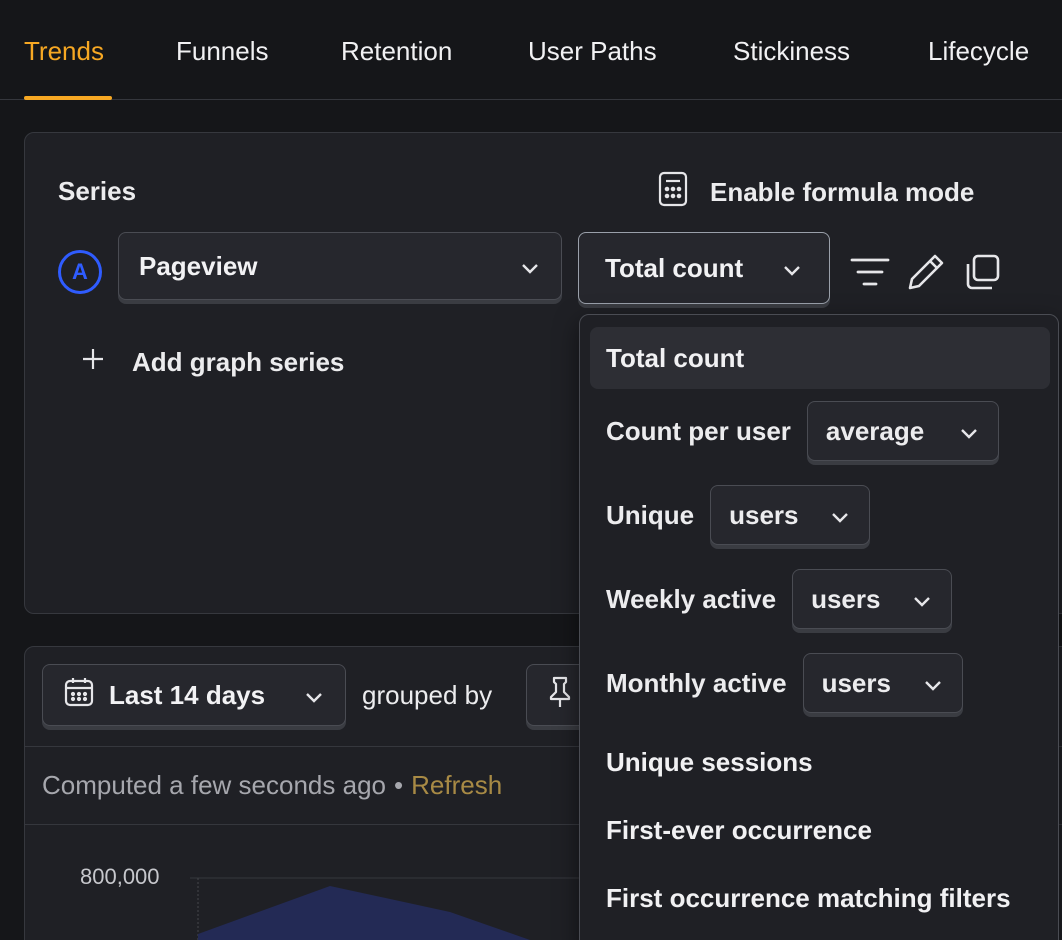 The image size is (1062, 940). I want to click on copy-icon, so click(982, 272).